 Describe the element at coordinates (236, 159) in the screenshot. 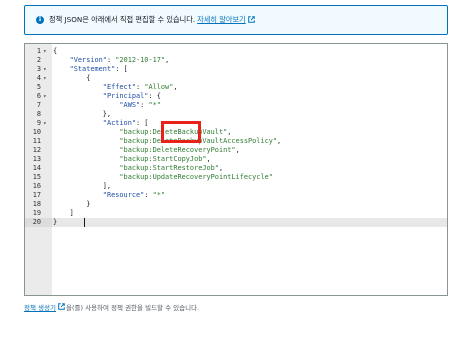

I see `code-line: 13 "backup:StartCopyJob",` at that location.